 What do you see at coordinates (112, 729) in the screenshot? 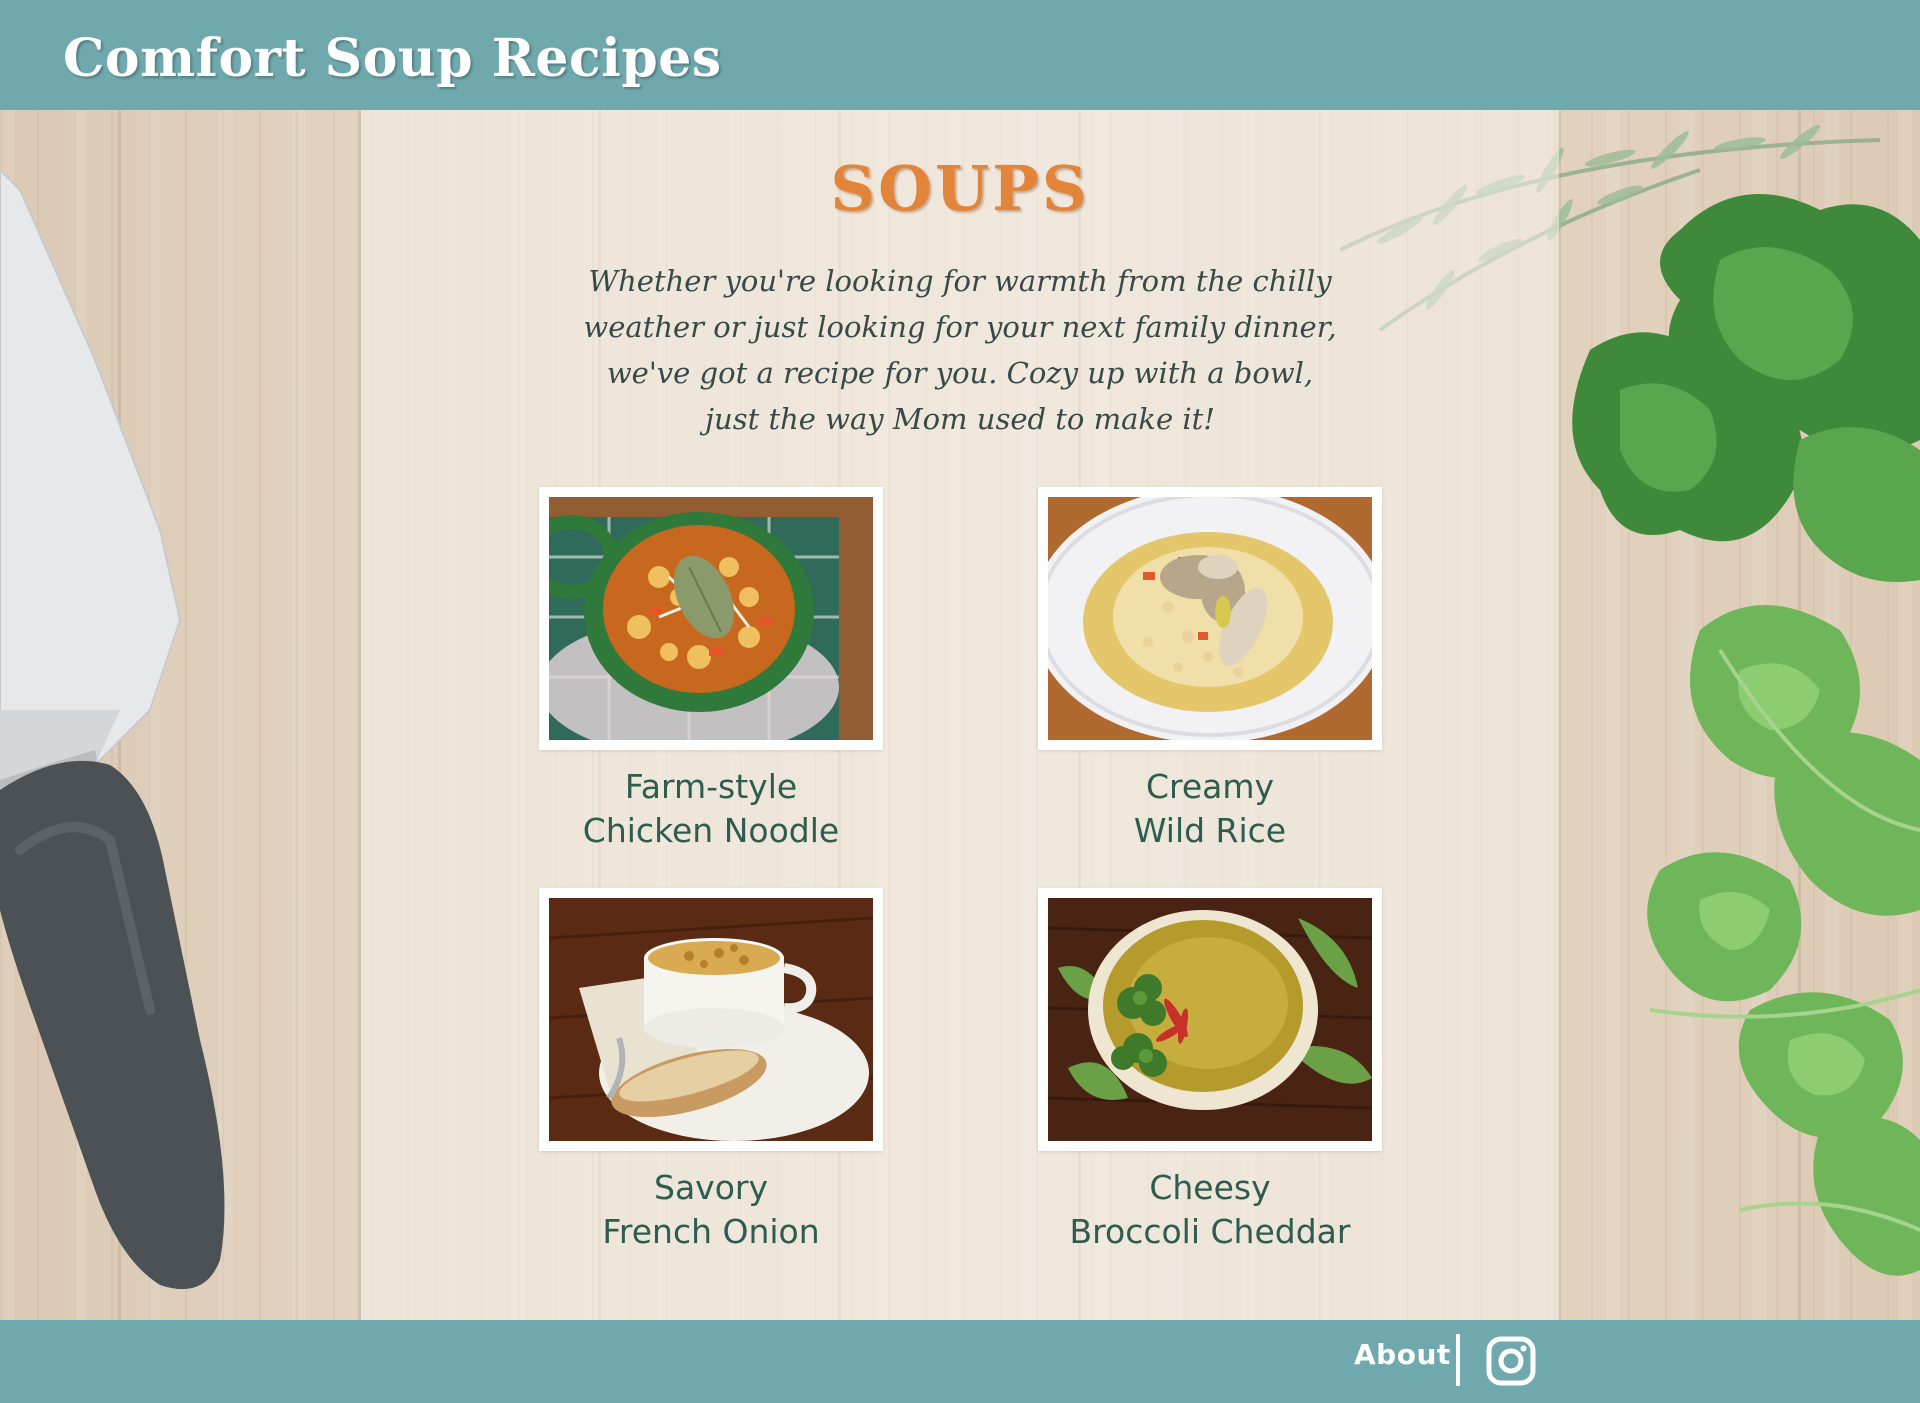
I see `knife-image` at bounding box center [112, 729].